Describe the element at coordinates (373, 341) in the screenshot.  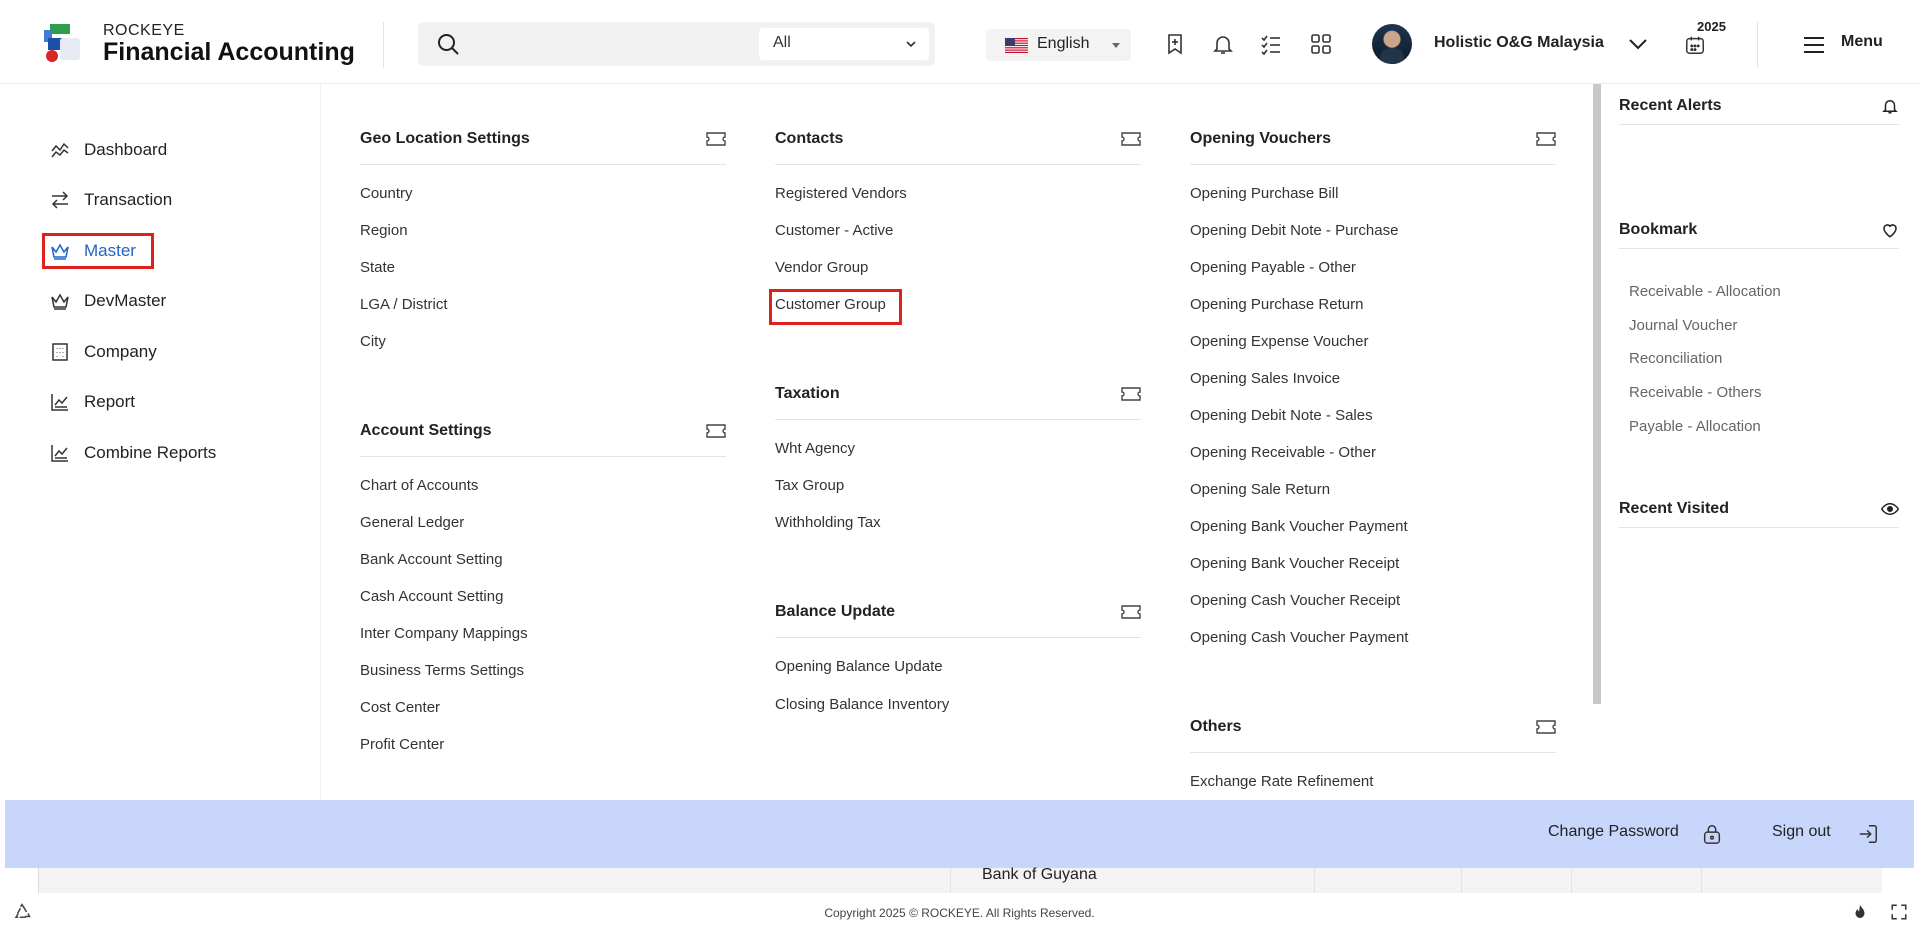
I see `menu-link-city: City` at that location.